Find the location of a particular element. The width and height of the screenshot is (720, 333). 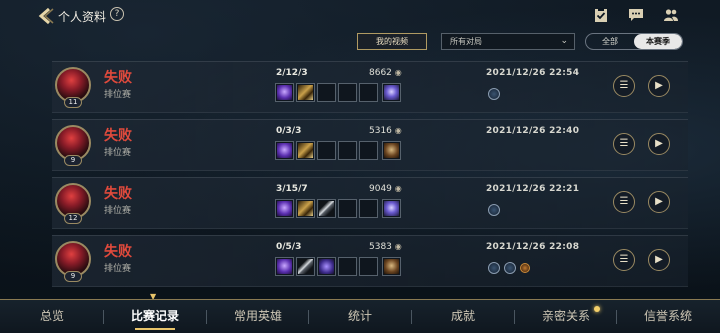

gold-stat: 8662 ◉ is located at coordinates (385, 73).